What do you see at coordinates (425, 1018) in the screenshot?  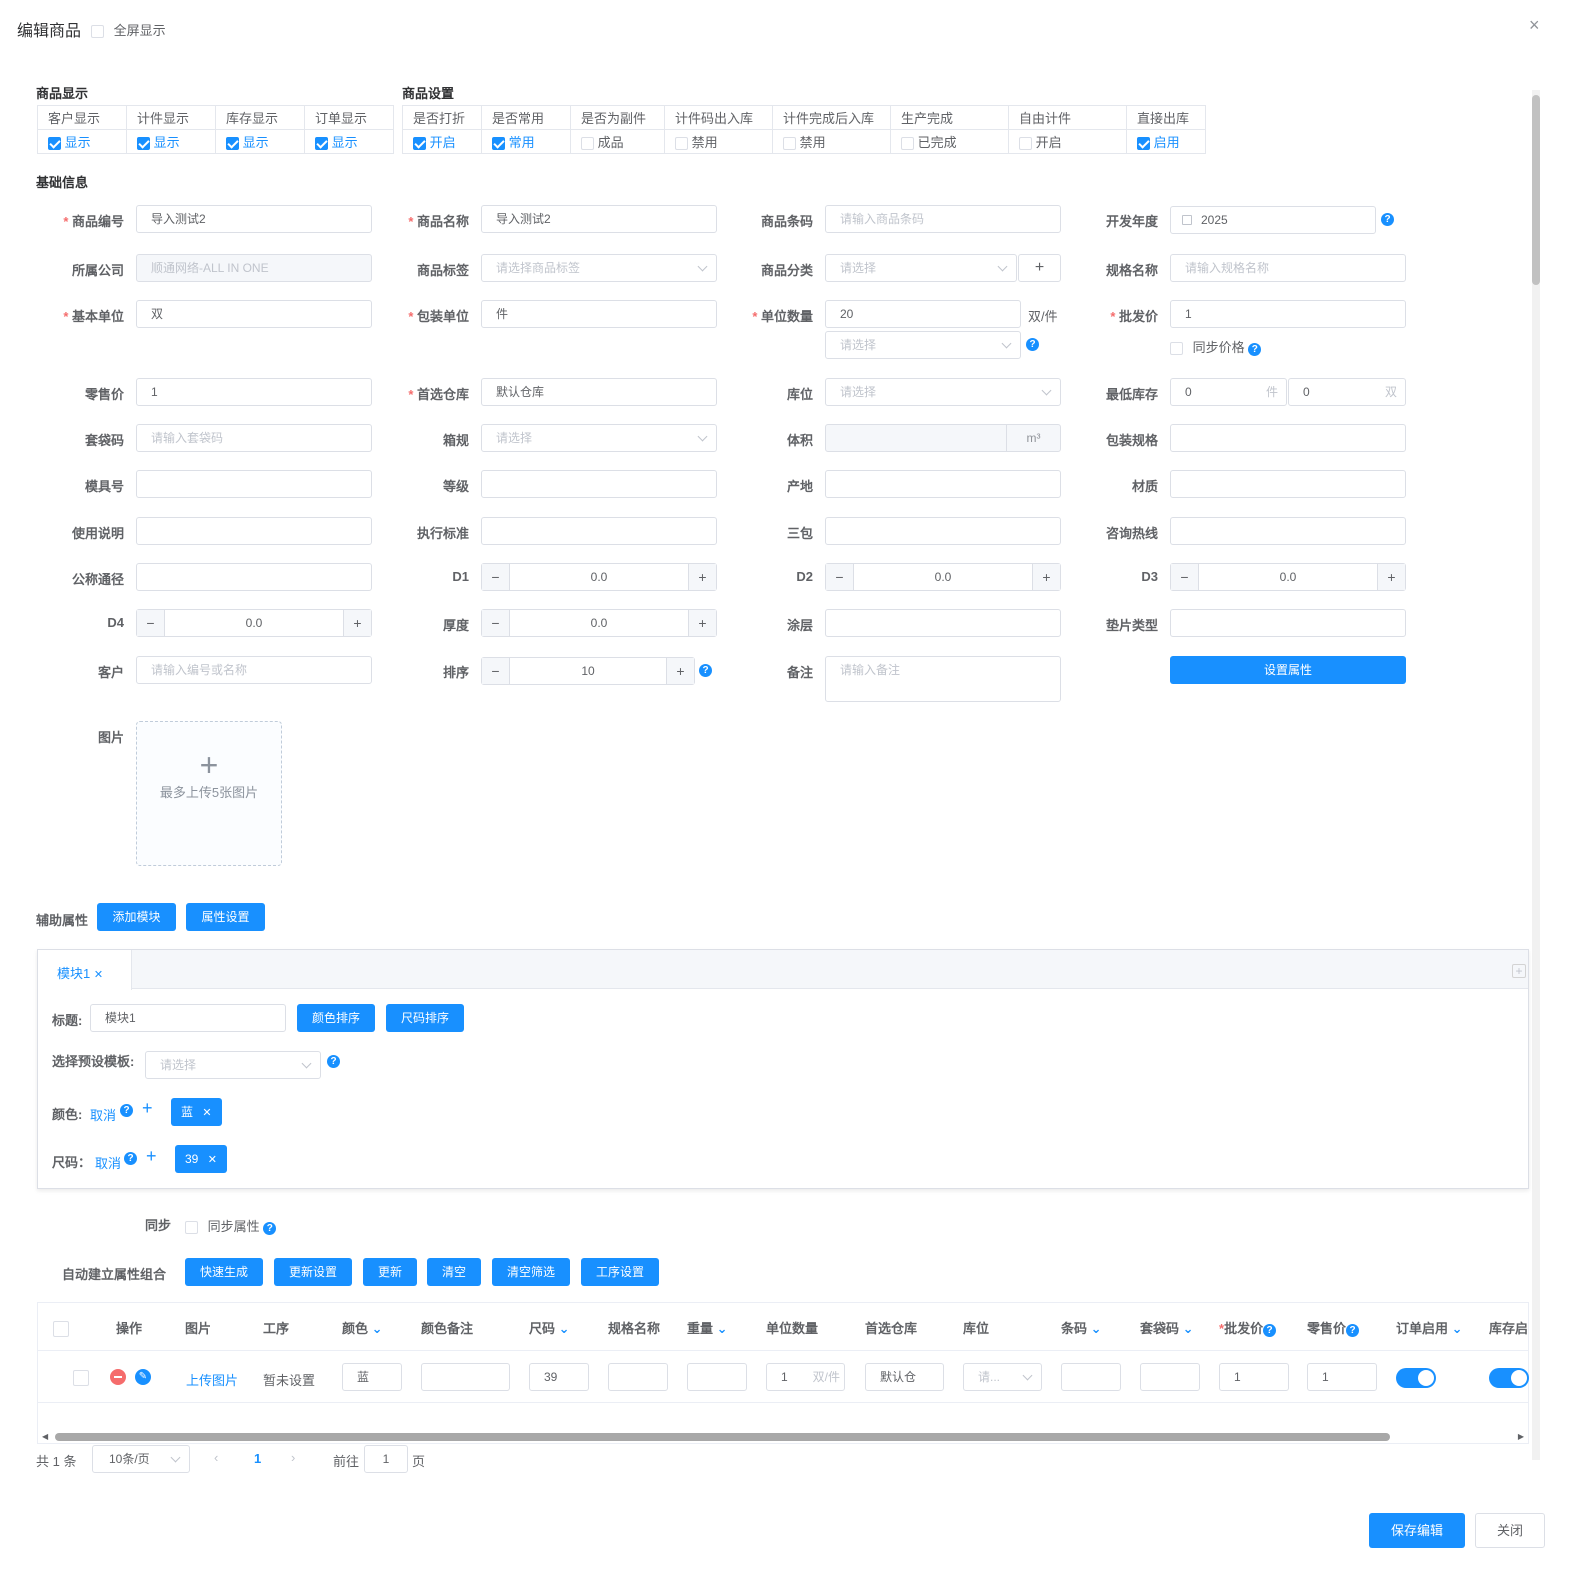 I see `size-sort-button: 尺码排序` at bounding box center [425, 1018].